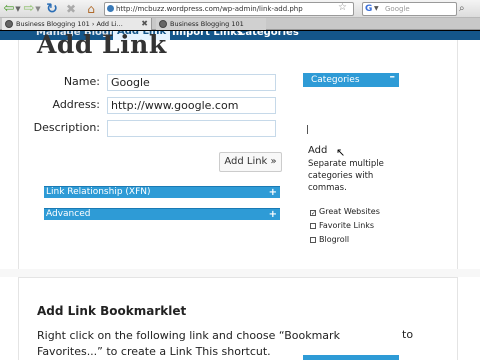 This screenshot has width=480, height=360. What do you see at coordinates (144, 24) in the screenshot?
I see `close-tab-icon: ✖` at bounding box center [144, 24].